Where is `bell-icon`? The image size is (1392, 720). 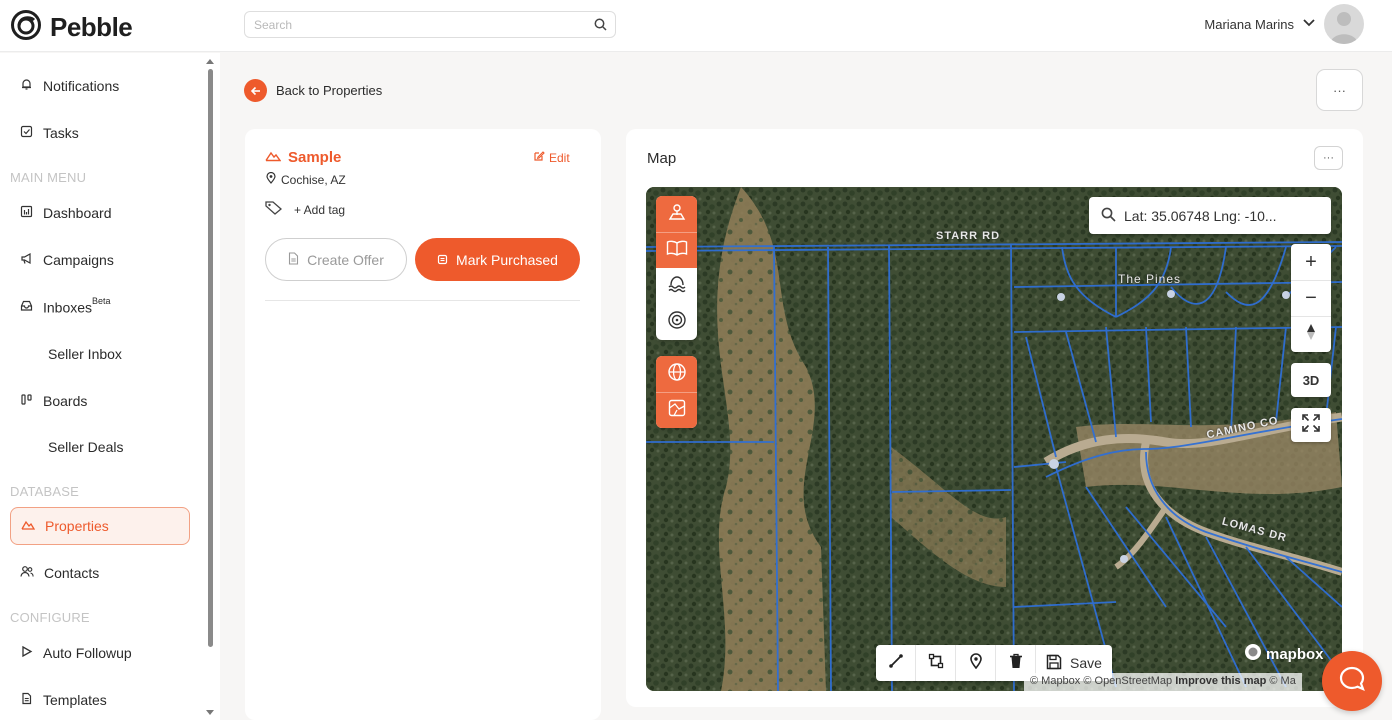
bell-icon is located at coordinates (26, 86).